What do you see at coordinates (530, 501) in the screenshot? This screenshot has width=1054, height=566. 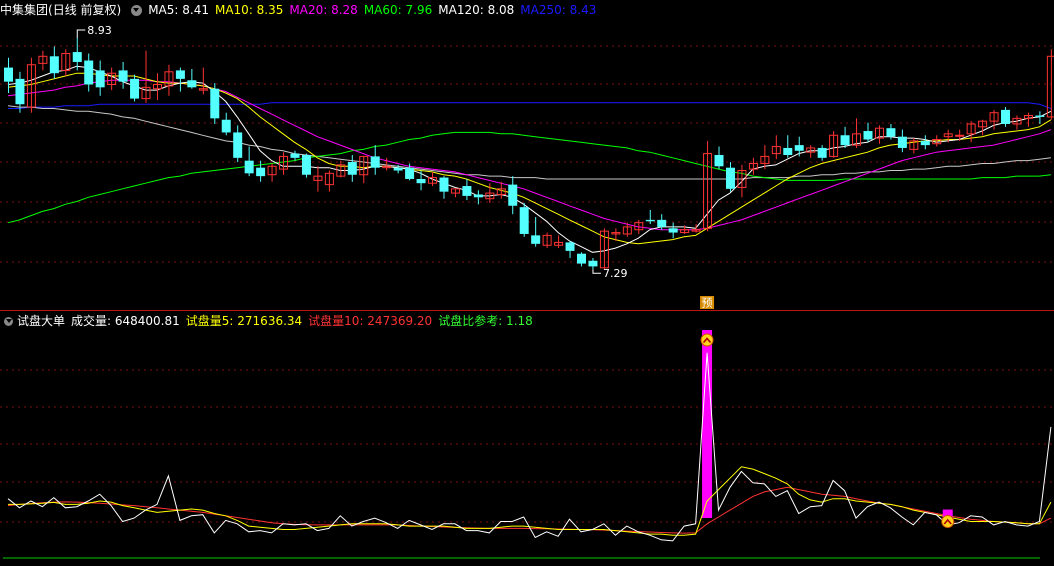 I see `series-试盘量5-line` at bounding box center [530, 501].